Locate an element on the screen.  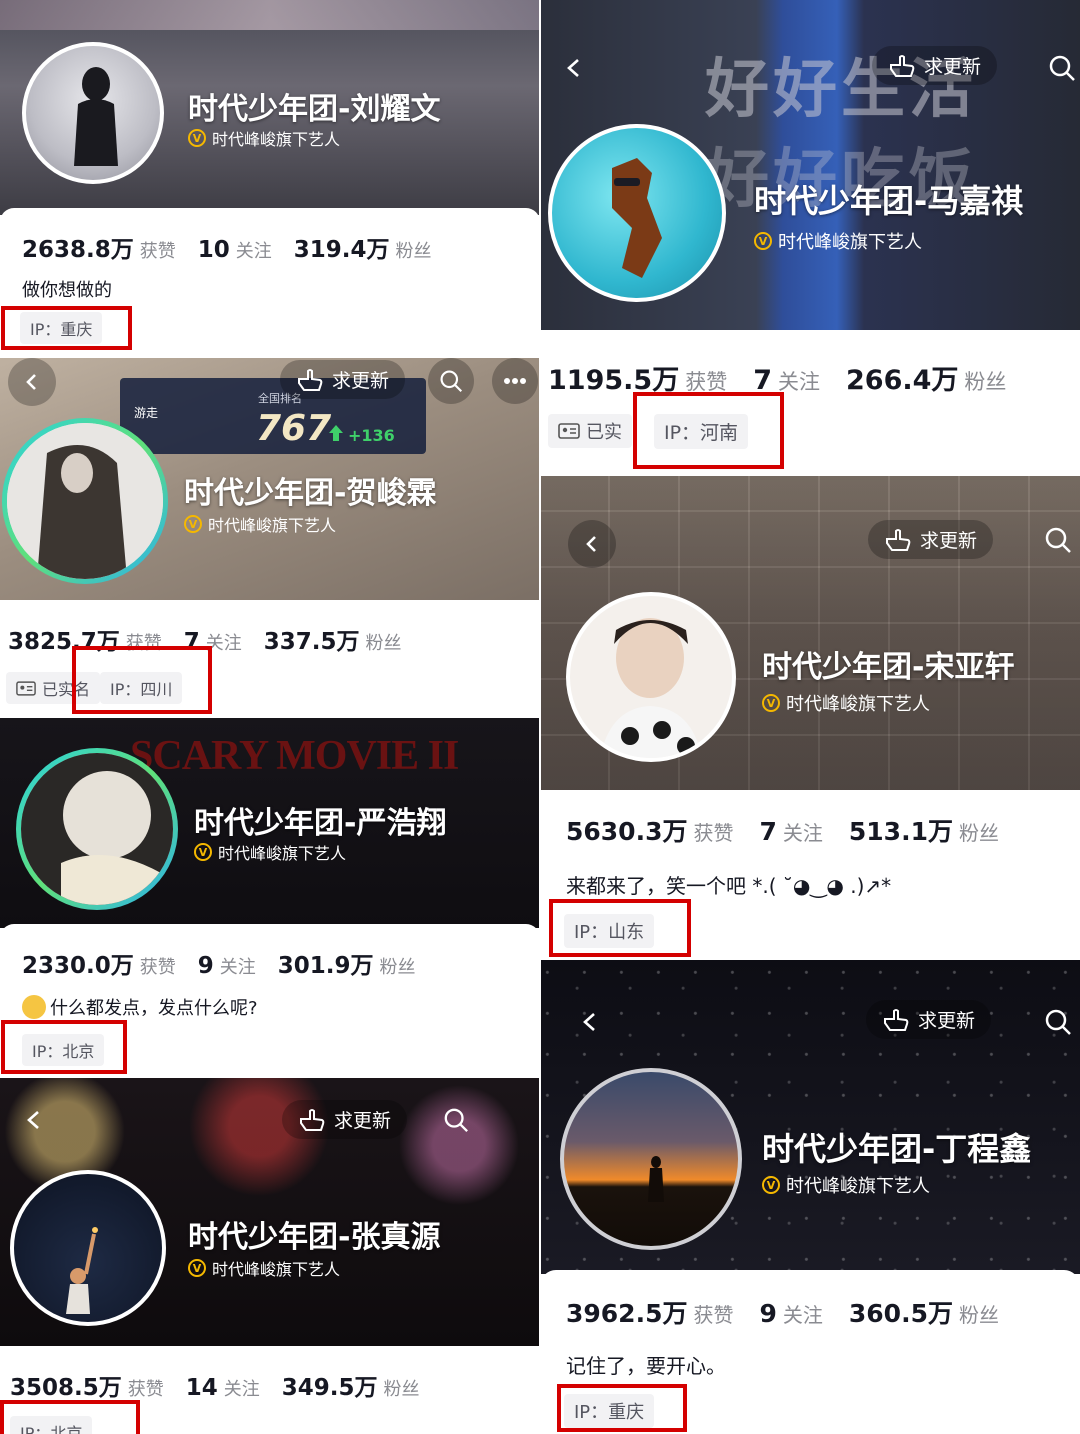
fans-stat: 337.5万 粉丝 is located at coordinates (333, 639).